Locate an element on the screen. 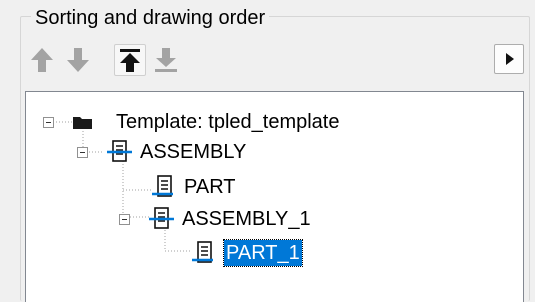 The image size is (535, 302). tree-node-part-1: PART_1 is located at coordinates (274, 253).